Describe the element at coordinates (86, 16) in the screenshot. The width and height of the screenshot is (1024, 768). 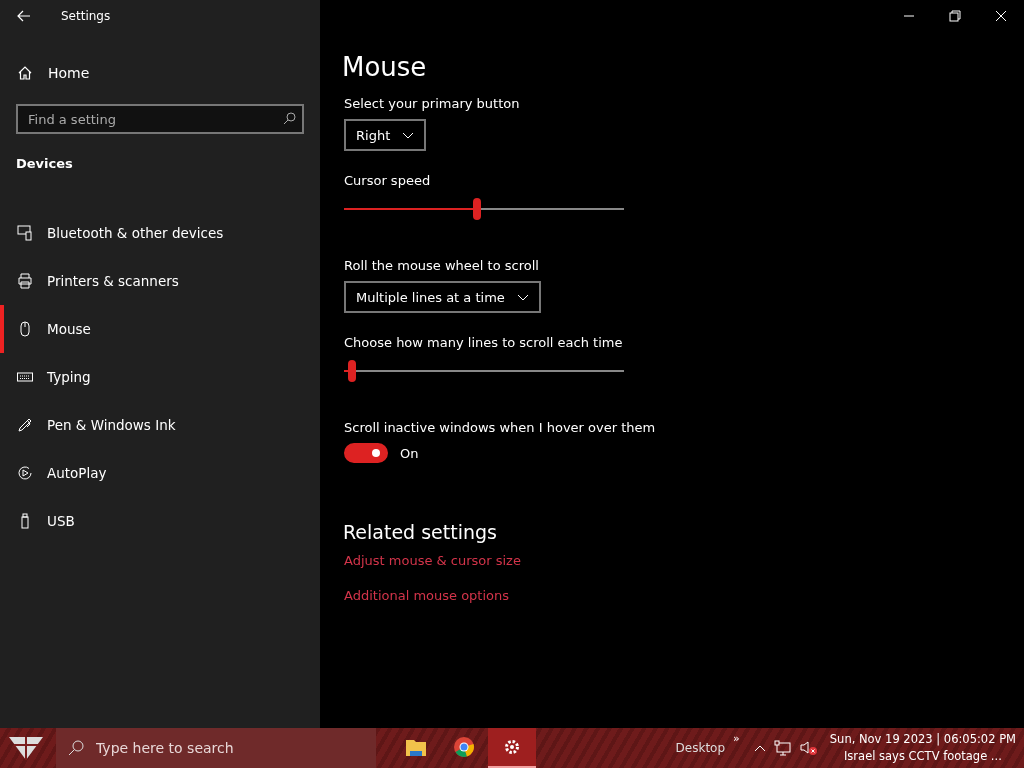
I see `window-title: Settings` at that location.